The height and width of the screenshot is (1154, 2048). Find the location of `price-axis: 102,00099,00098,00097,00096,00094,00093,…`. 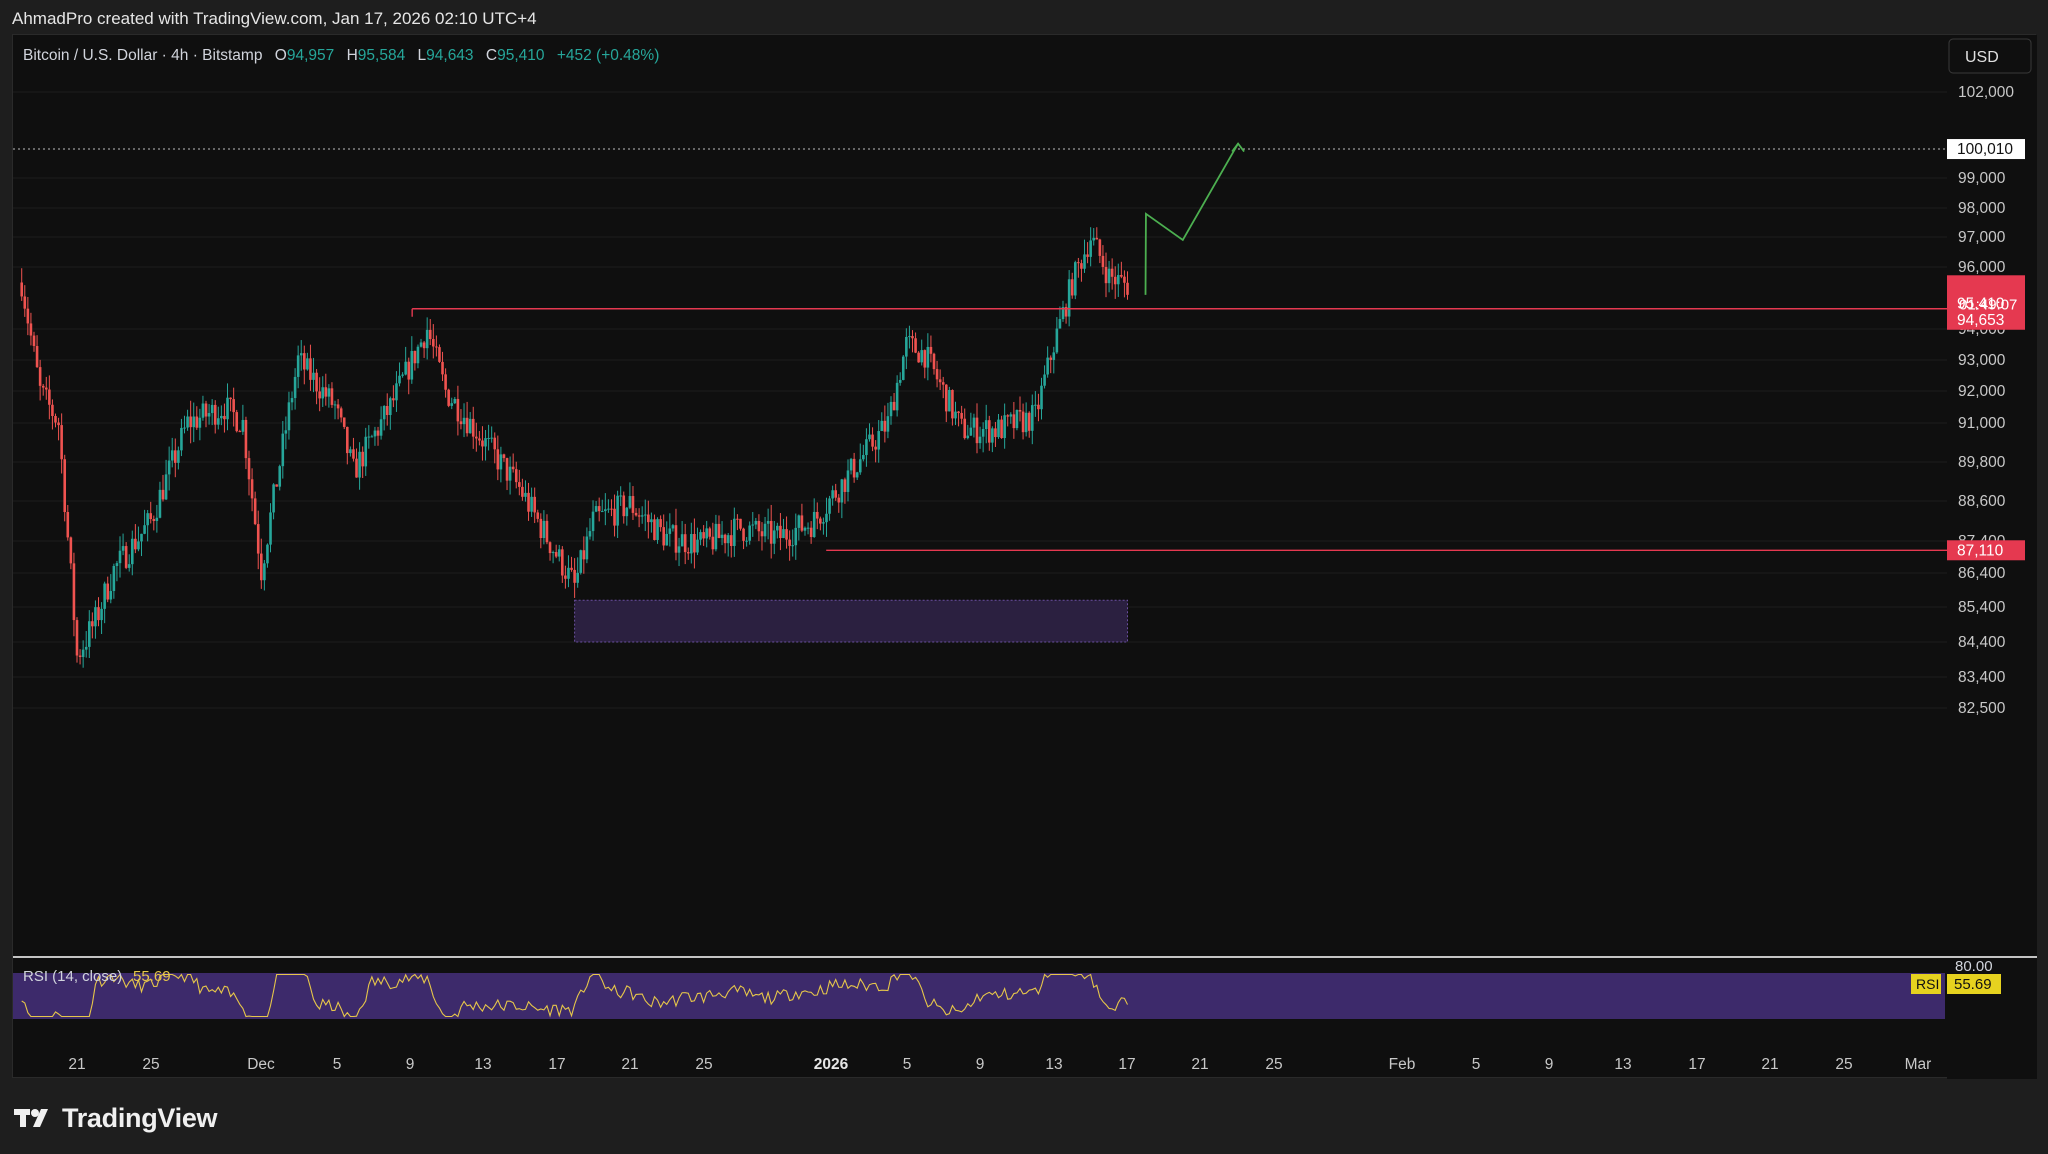

price-axis: 102,00099,00098,00097,00096,00094,00093,… is located at coordinates (1992, 557).